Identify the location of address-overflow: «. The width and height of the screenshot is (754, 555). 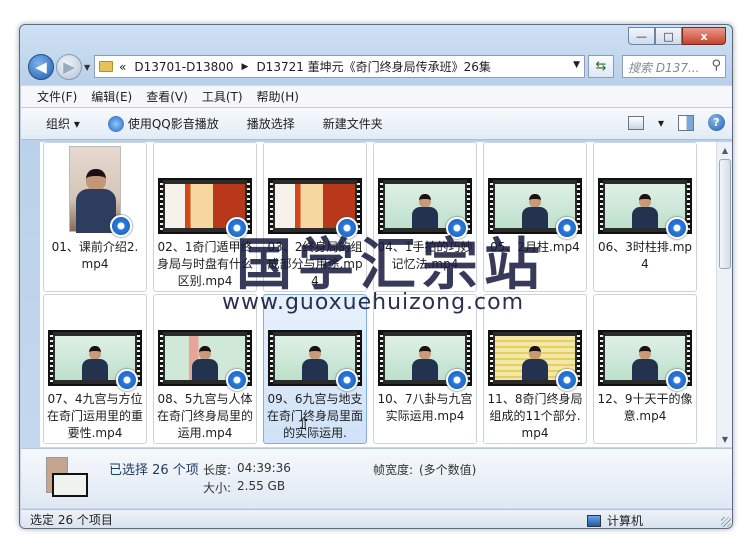
(122, 67).